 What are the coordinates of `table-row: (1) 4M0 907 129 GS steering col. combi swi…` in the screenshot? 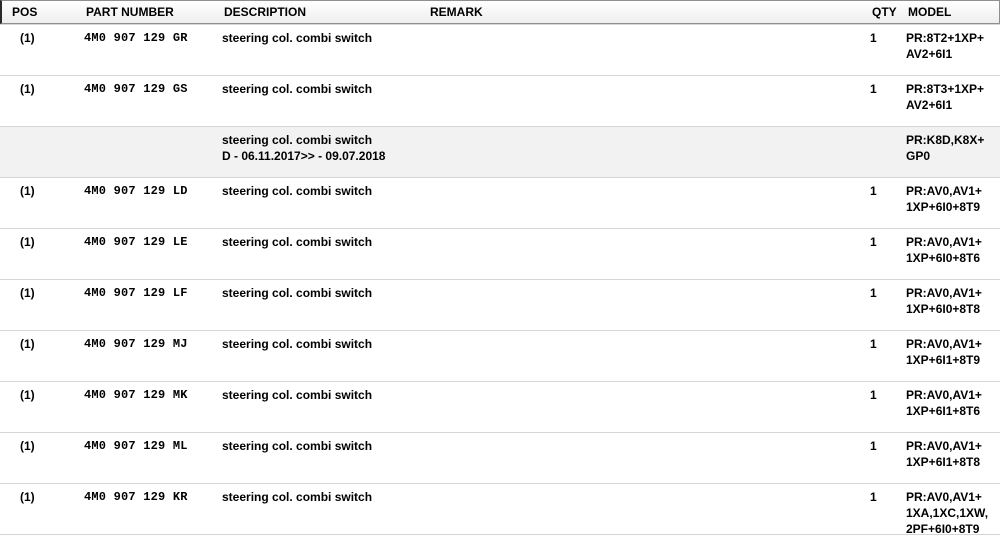 It's located at (500, 101).